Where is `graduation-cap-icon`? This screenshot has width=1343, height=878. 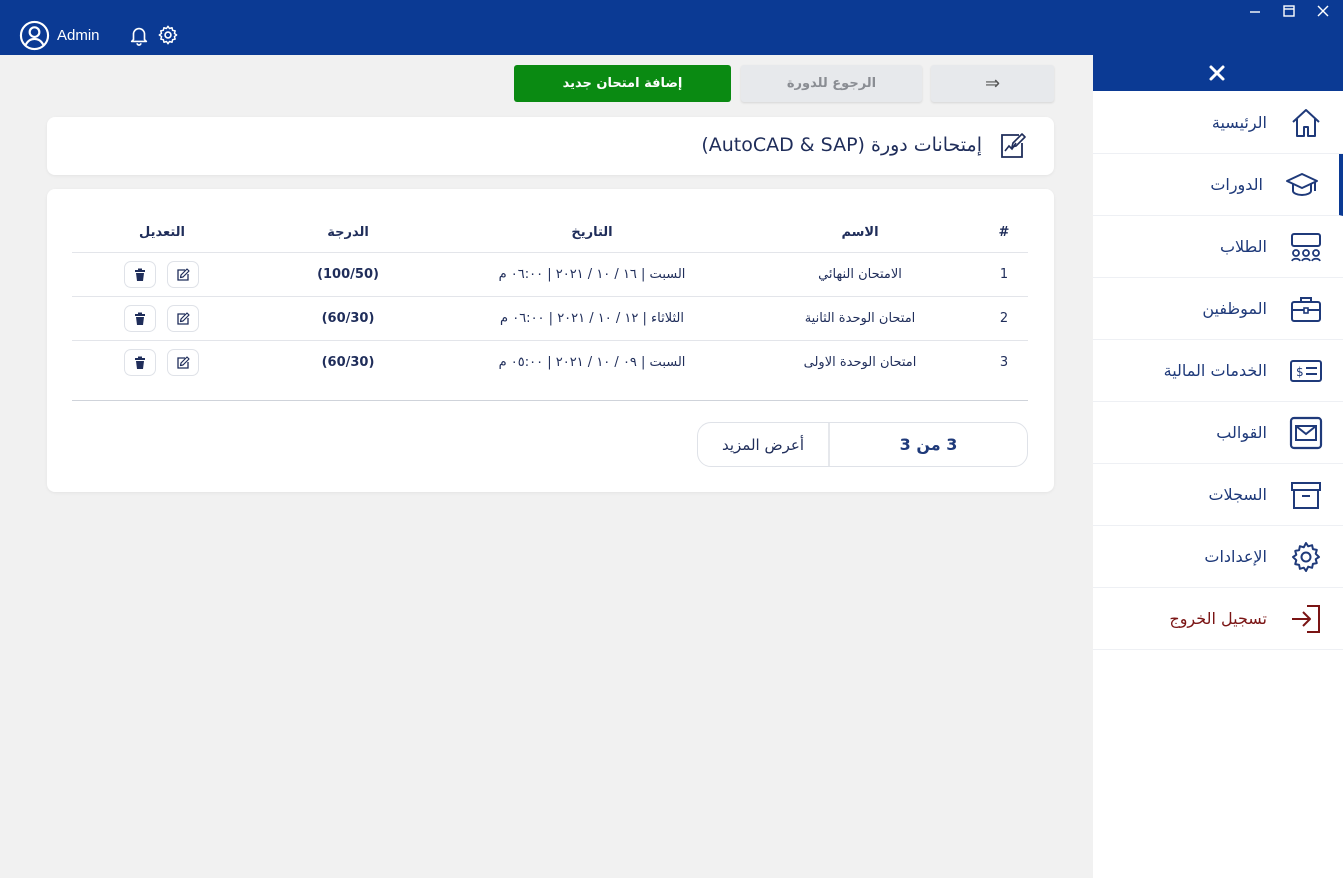
graduation-cap-icon is located at coordinates (1302, 184).